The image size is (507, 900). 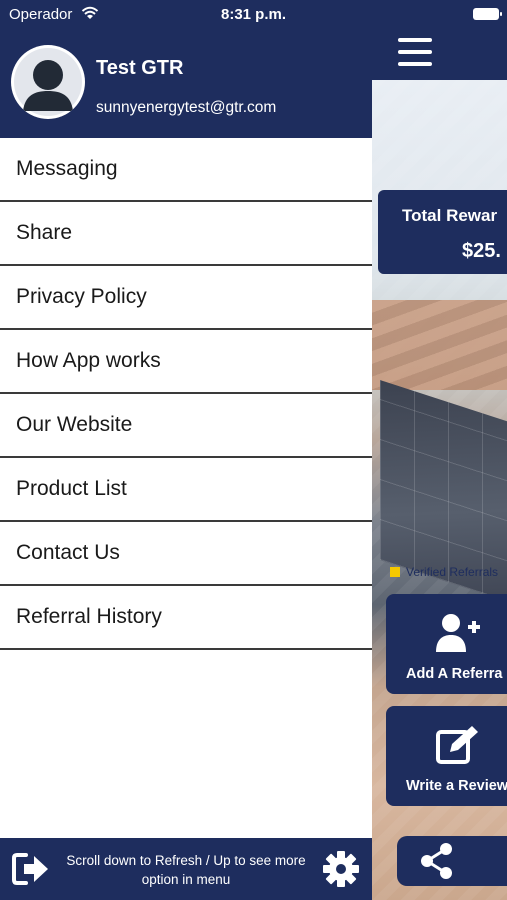 What do you see at coordinates (481, 251) in the screenshot?
I see `rewards-amount: $25.` at bounding box center [481, 251].